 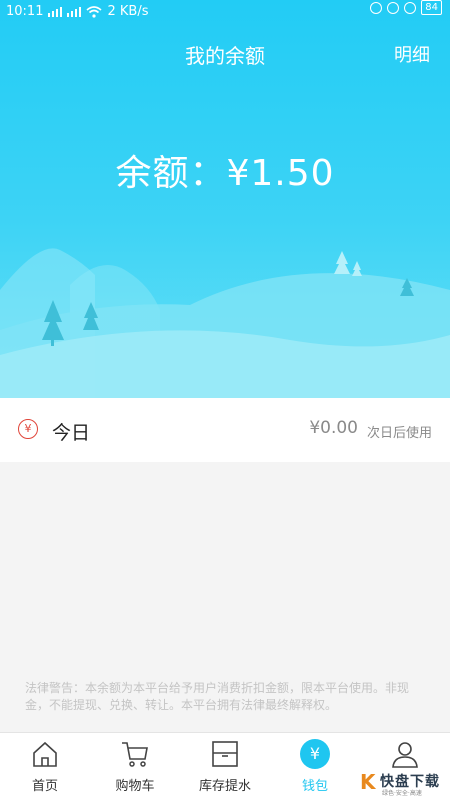 I want to click on home-icon, so click(x=45, y=754).